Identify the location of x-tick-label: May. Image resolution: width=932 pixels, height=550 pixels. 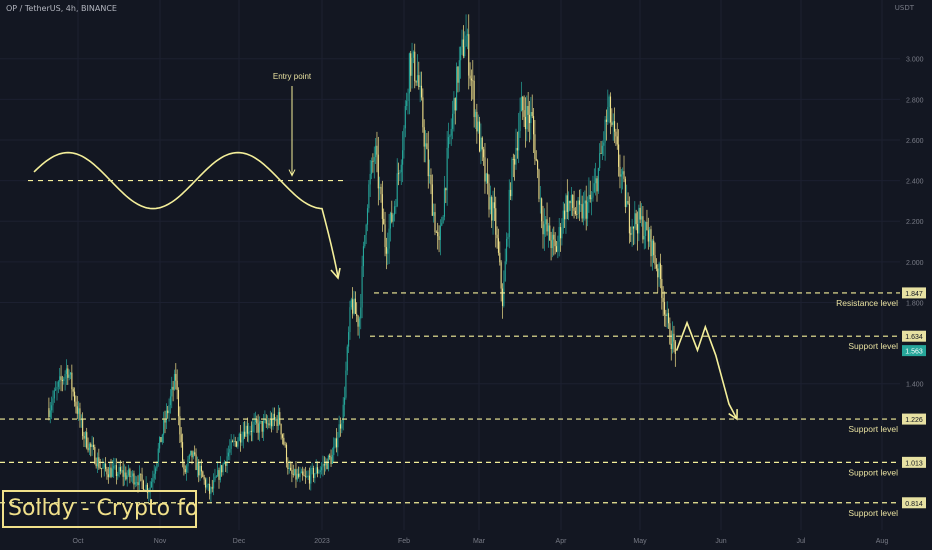
(640, 541).